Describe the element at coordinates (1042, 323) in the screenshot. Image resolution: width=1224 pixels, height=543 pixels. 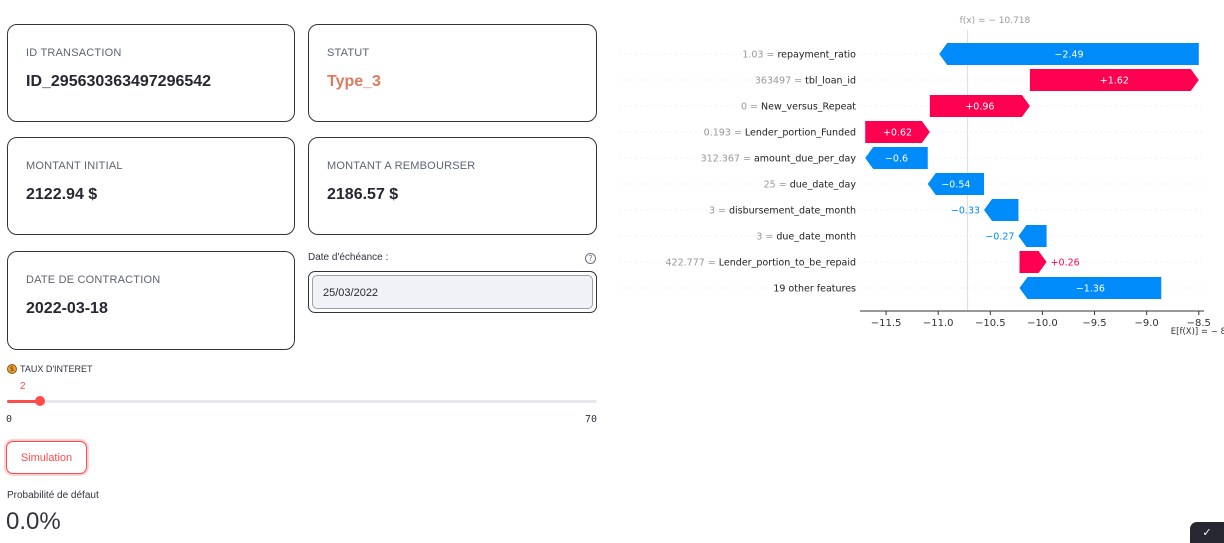
I see `x-tick-label: −10.0` at that location.